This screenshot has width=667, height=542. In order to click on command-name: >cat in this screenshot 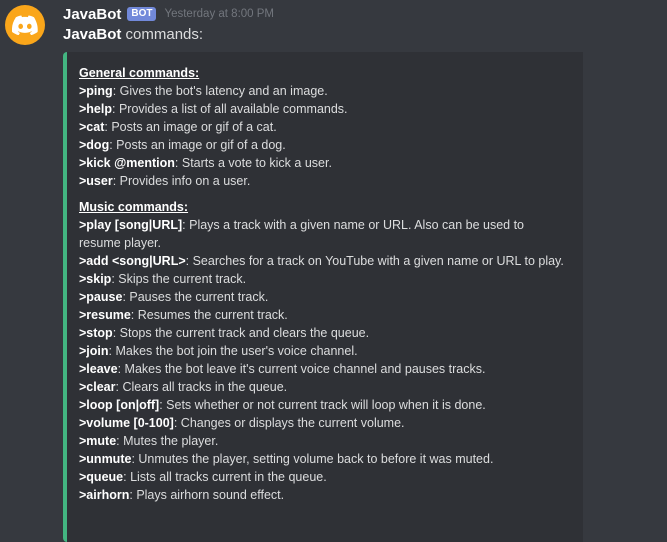, I will do `click(92, 127)`.